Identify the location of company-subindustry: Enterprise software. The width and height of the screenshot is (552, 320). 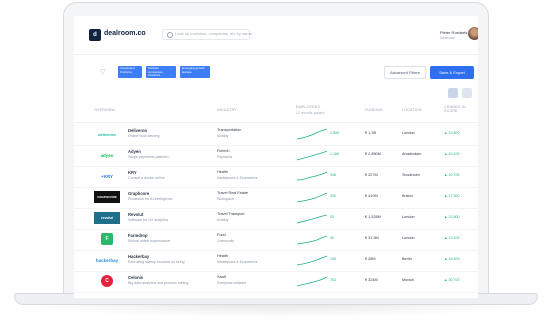
(232, 283).